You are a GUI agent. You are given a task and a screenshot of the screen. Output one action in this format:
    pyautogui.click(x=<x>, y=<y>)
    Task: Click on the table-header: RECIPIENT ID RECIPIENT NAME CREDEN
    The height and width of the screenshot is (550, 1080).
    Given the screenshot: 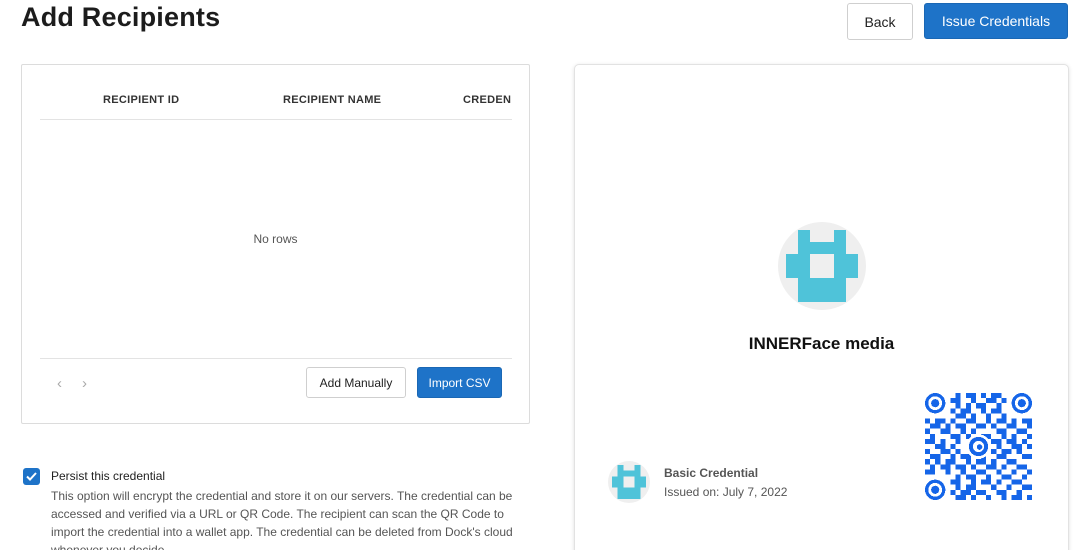 What is the action you would take?
    pyautogui.click(x=276, y=92)
    